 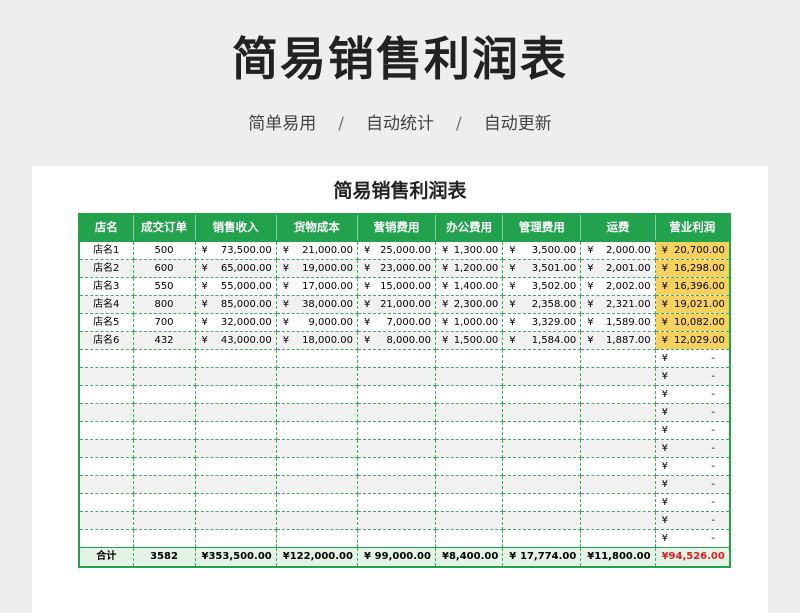 What do you see at coordinates (396, 286) in the screenshot?
I see `cell-marketing: ¥15,000.00` at bounding box center [396, 286].